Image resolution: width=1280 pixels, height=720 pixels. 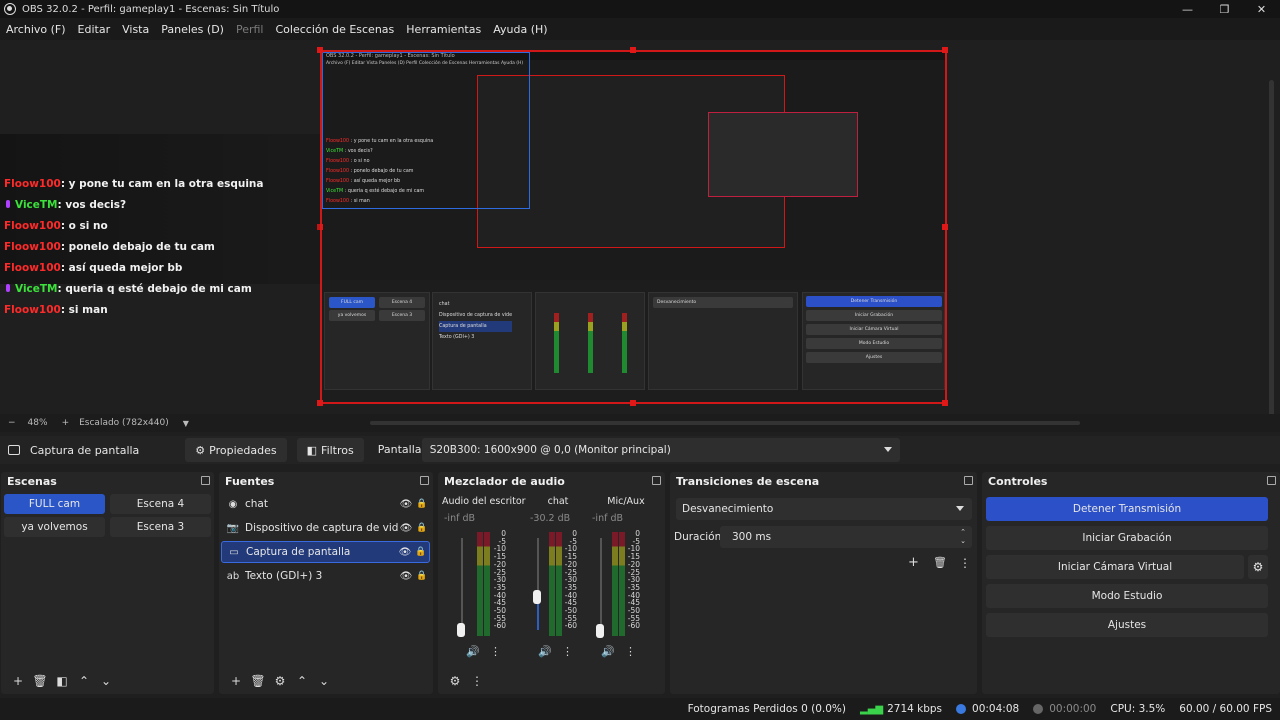 I want to click on menu-file: Archivo (F), so click(x=36, y=29).